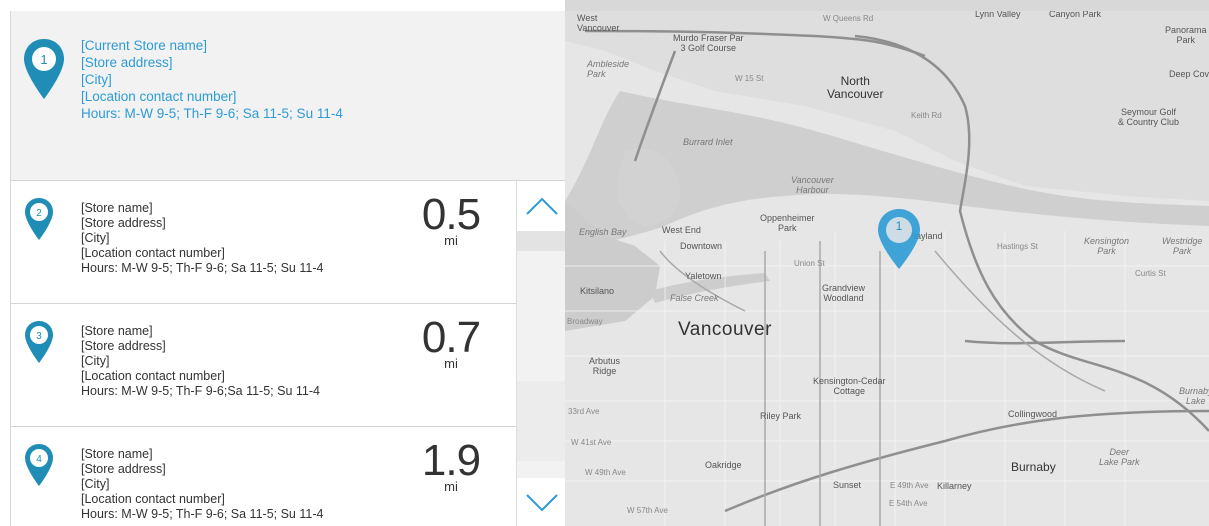 The width and height of the screenshot is (1209, 526). What do you see at coordinates (855, 87) in the screenshot?
I see `map-label: North Vancouver` at bounding box center [855, 87].